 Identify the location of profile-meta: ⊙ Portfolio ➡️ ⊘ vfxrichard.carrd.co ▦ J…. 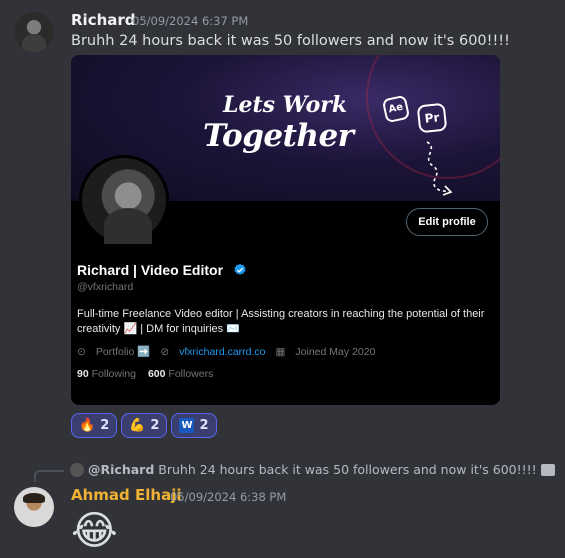
(226, 352).